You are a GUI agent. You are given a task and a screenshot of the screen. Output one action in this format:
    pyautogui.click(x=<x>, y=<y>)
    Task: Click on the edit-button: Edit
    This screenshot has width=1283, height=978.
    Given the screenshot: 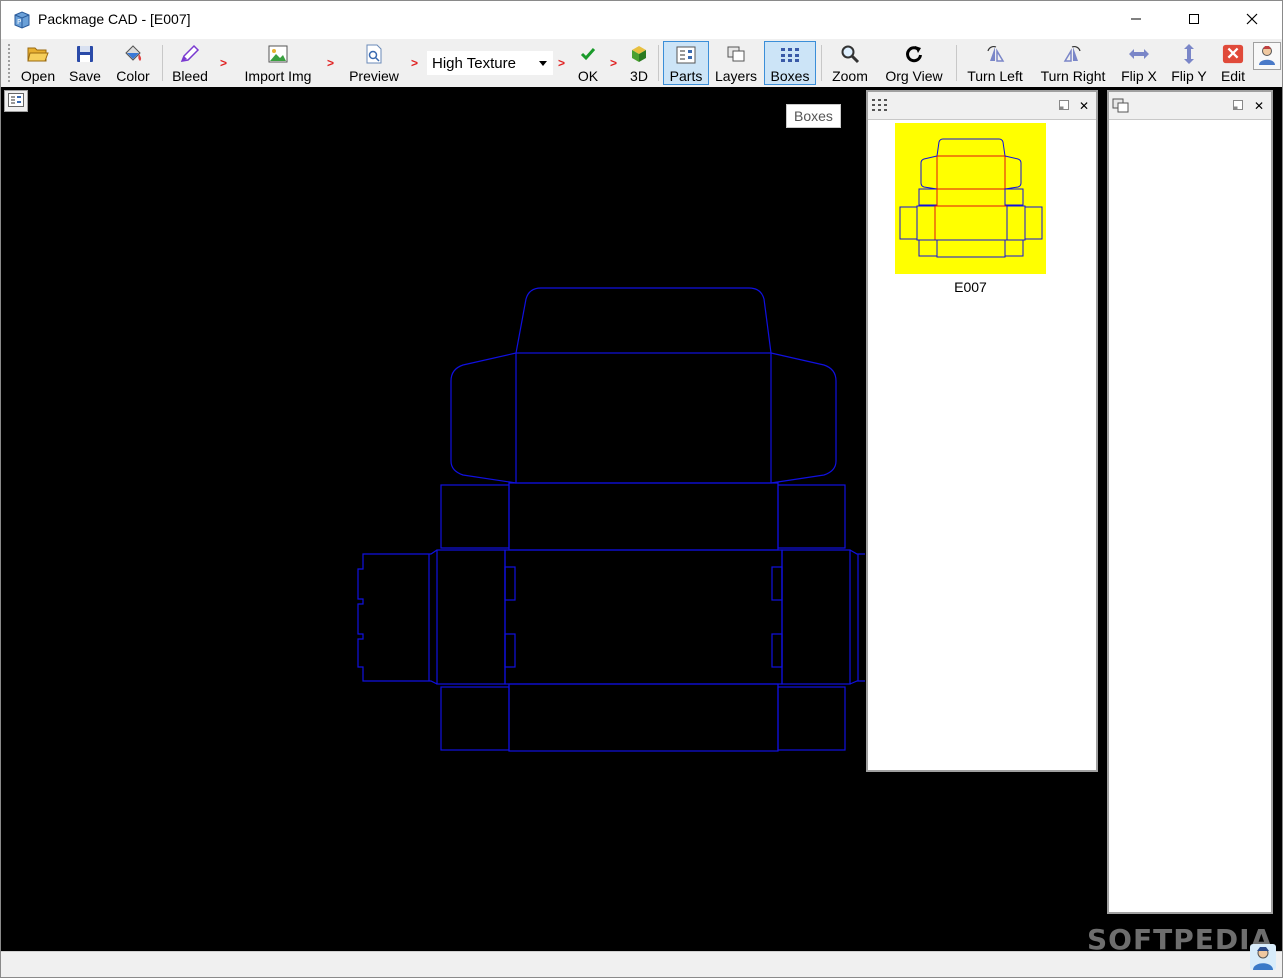 What is the action you would take?
    pyautogui.click(x=1233, y=63)
    